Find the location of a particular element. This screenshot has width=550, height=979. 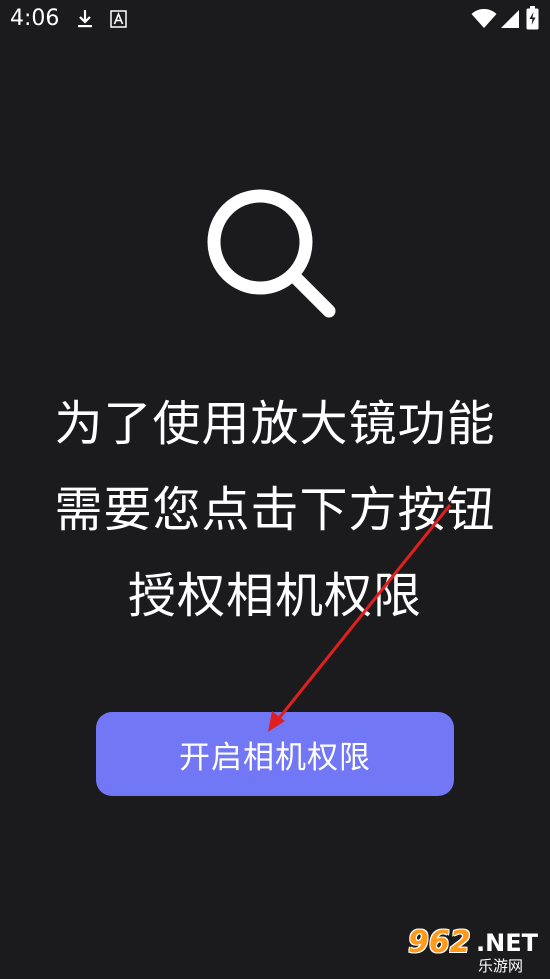

wifi-icon is located at coordinates (484, 18).